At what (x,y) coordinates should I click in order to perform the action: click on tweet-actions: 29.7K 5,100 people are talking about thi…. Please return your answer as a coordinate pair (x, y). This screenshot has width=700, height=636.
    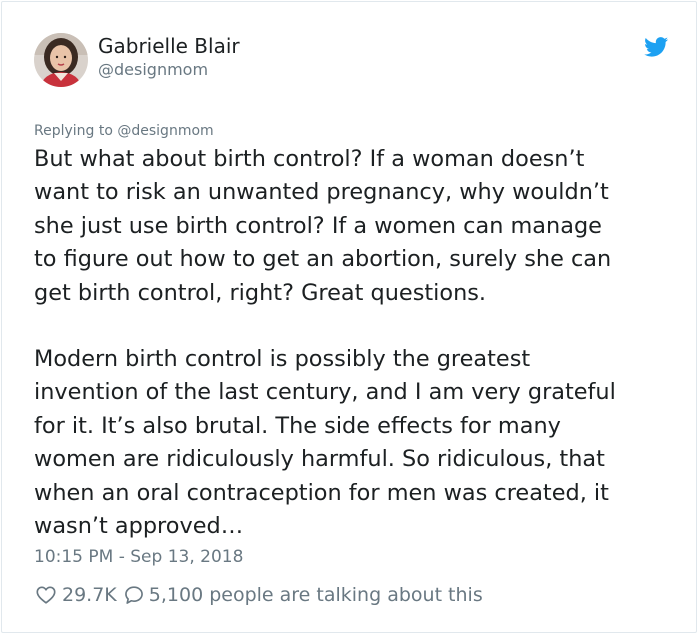
    Looking at the image, I should click on (259, 595).